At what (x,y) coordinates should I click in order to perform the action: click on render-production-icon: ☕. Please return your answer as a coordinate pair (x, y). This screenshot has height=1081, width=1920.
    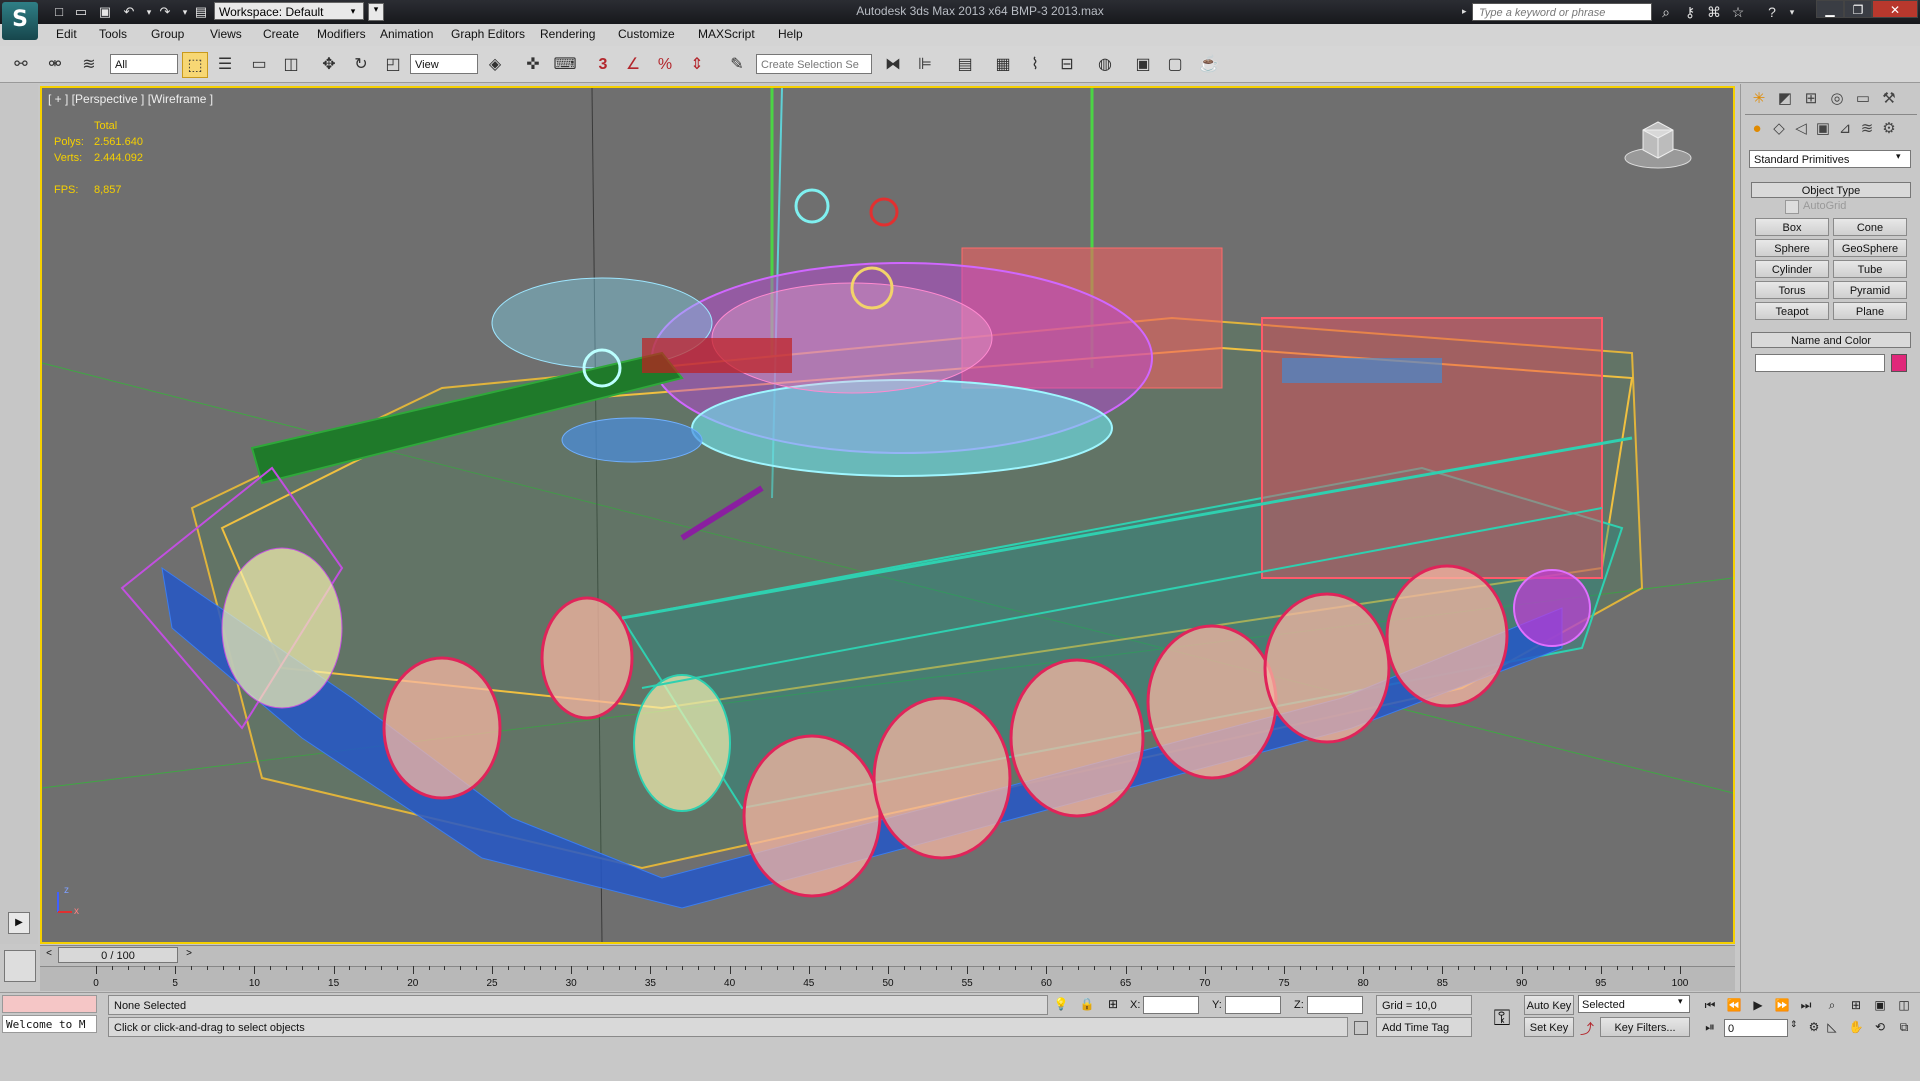
    Looking at the image, I should click on (1209, 65).